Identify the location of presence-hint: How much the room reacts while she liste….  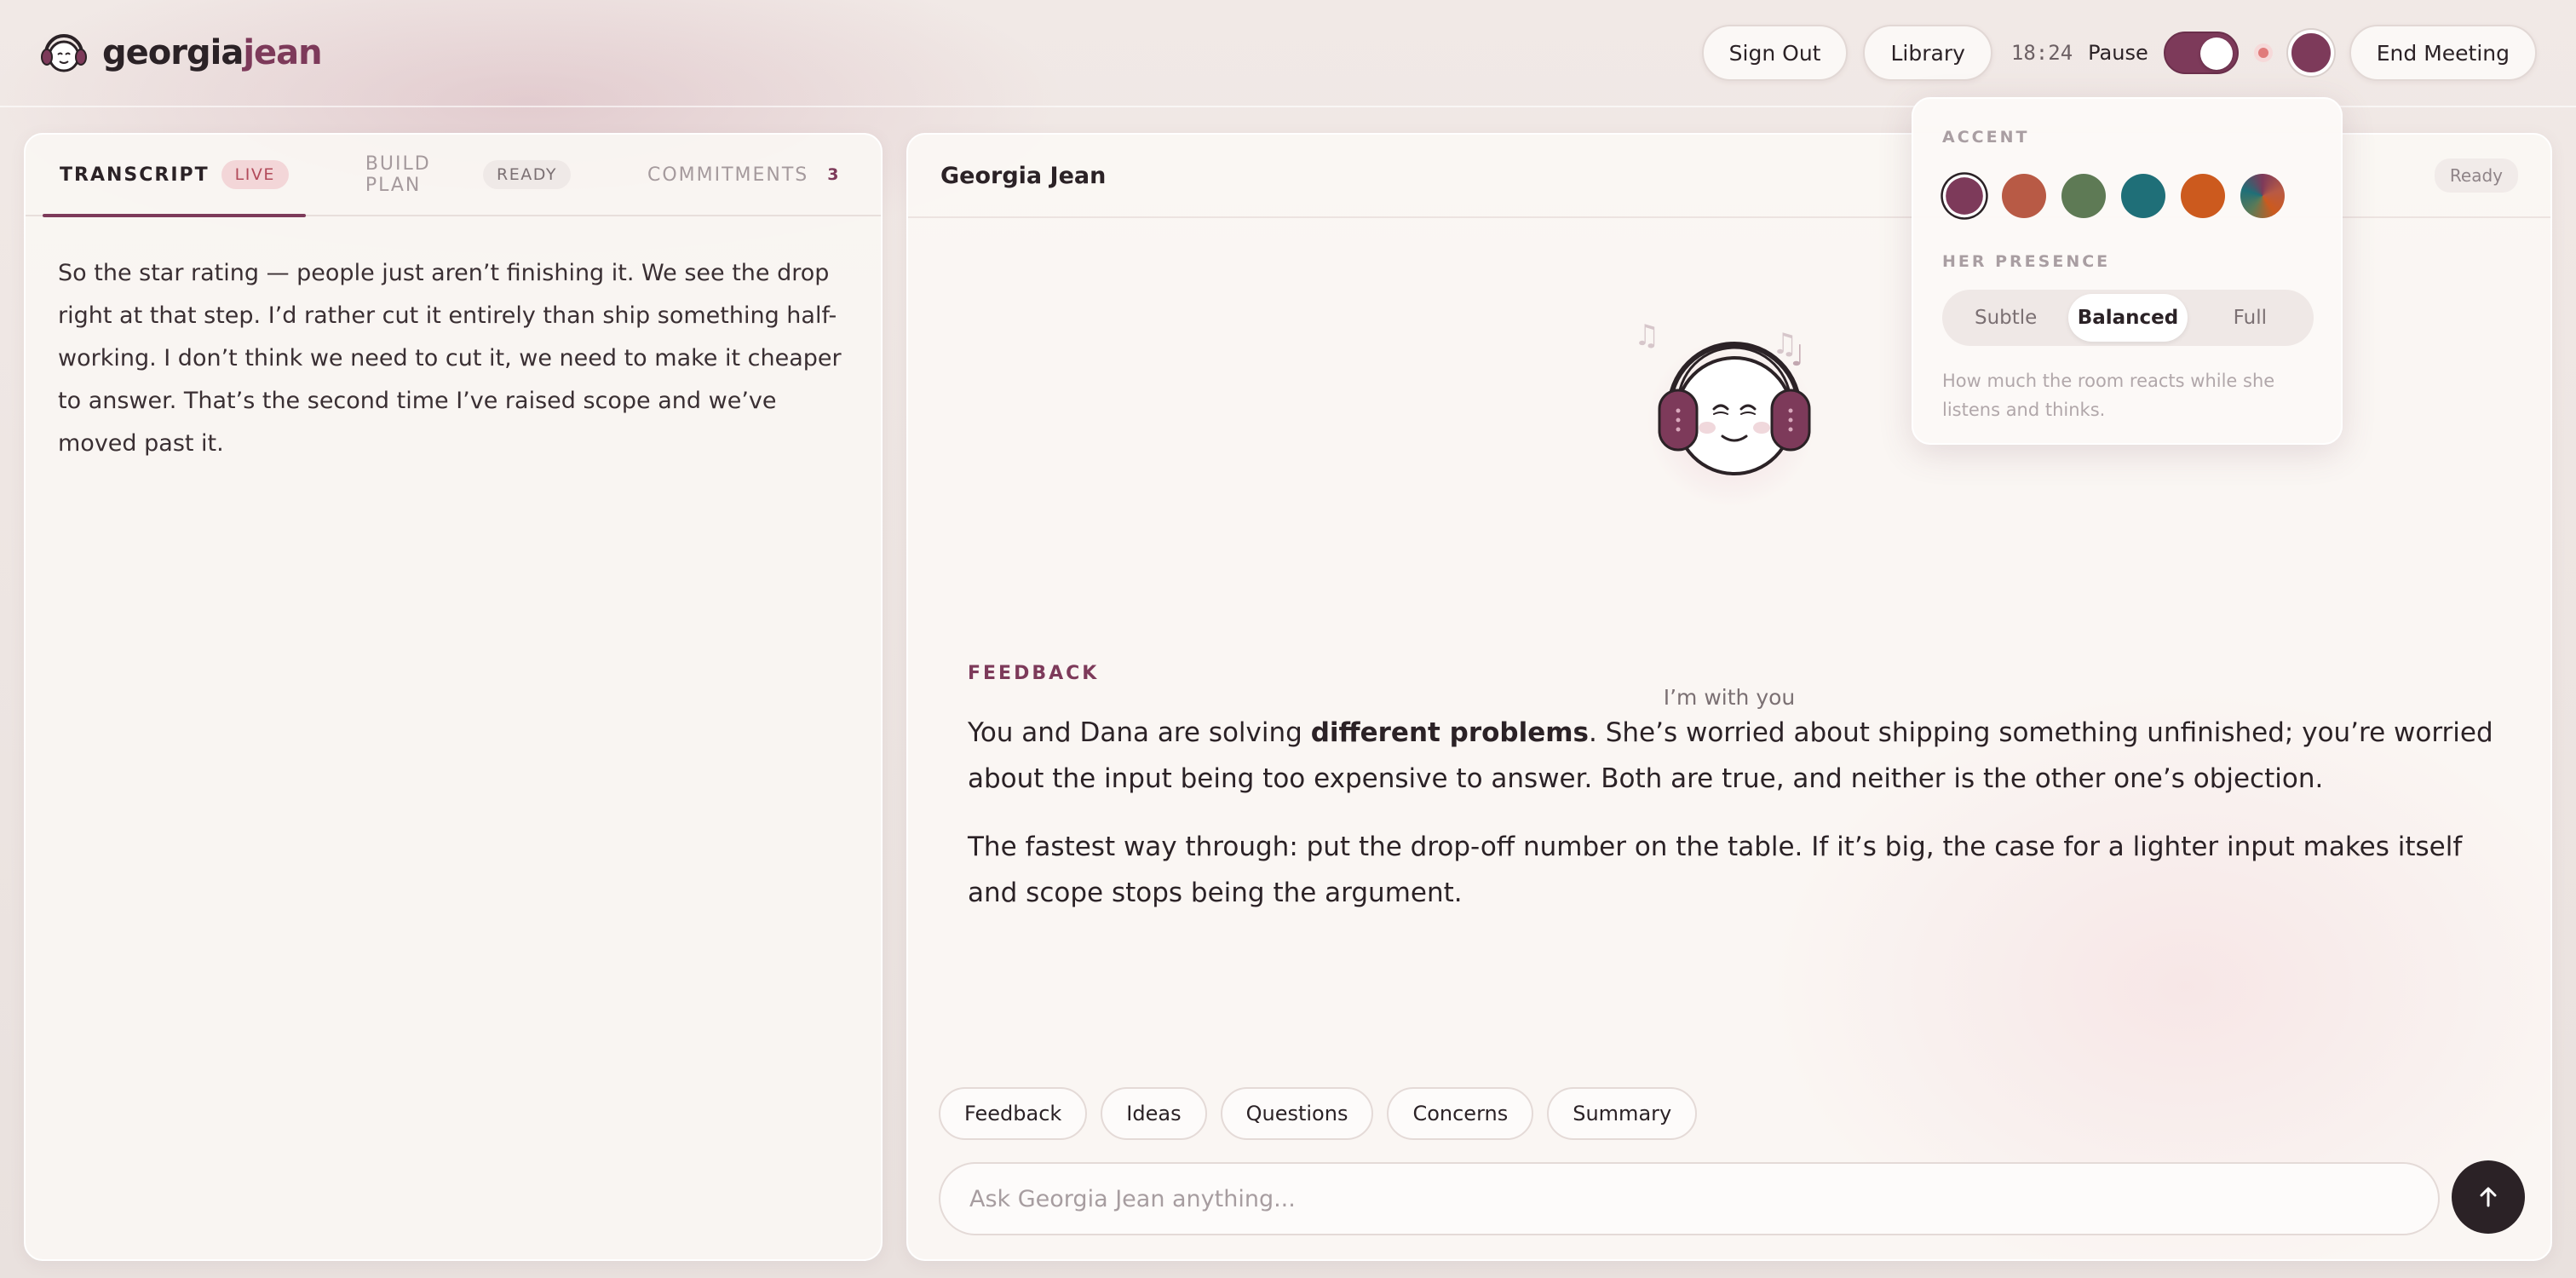
(2109, 395).